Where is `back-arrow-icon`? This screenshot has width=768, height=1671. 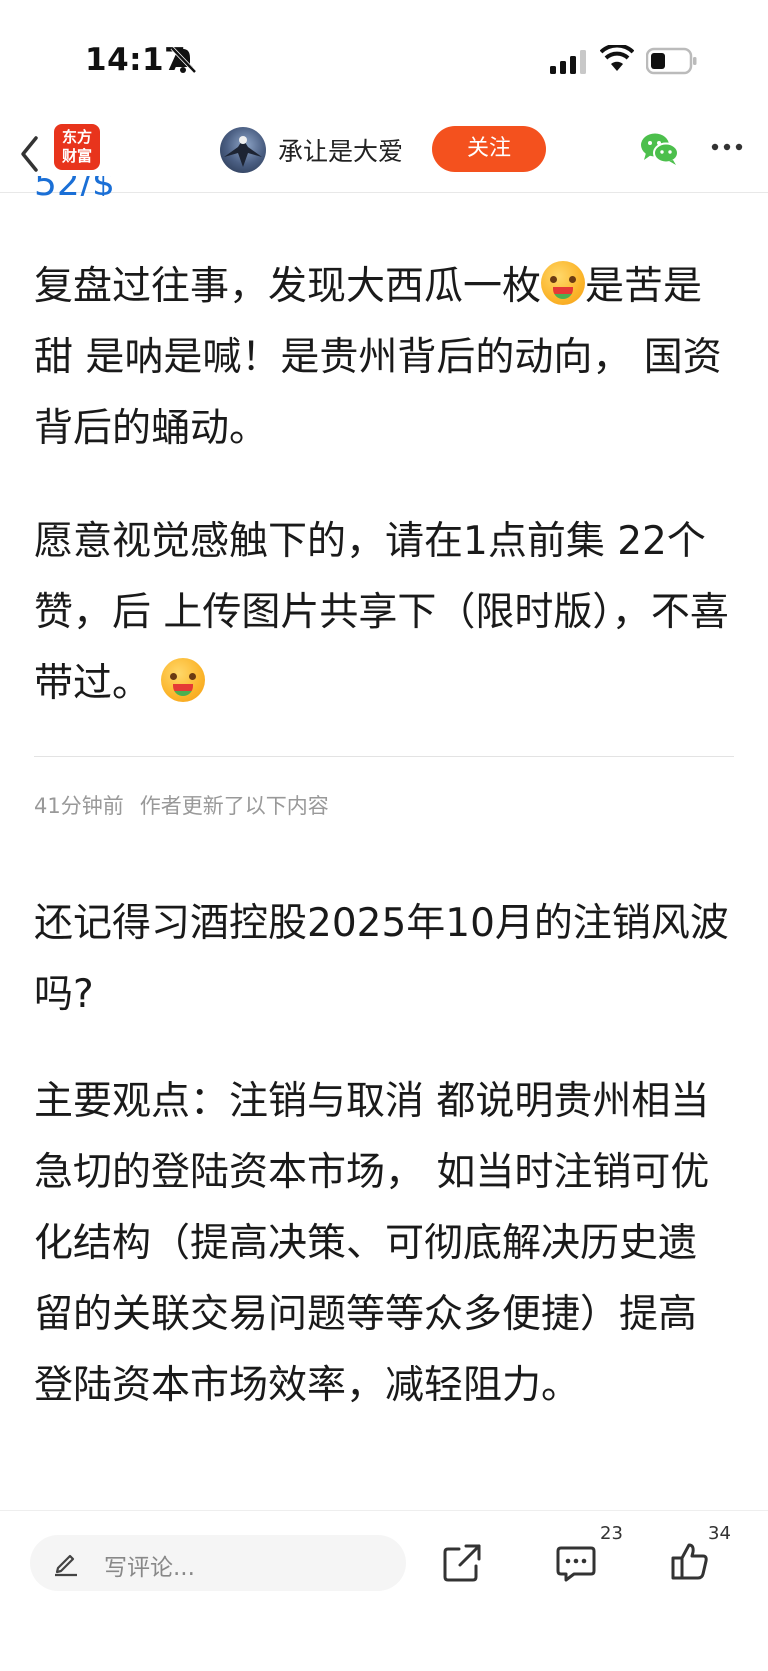
back-arrow-icon is located at coordinates (30, 154).